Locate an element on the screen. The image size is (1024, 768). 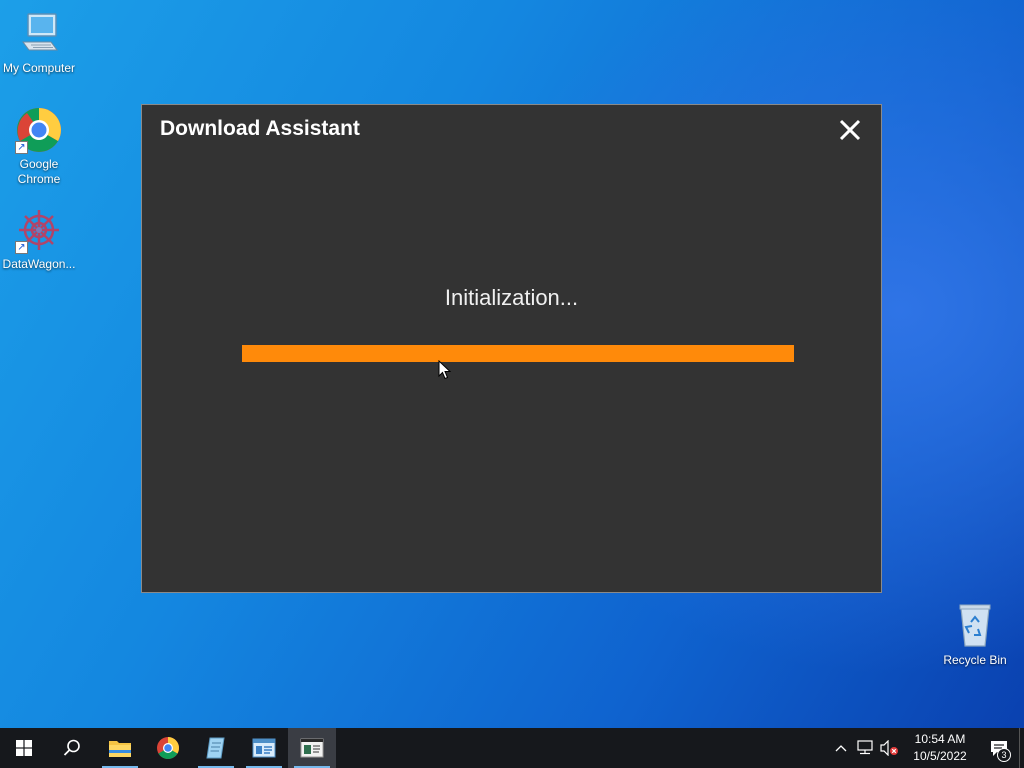
control-panel-icon is located at coordinates (264, 748).